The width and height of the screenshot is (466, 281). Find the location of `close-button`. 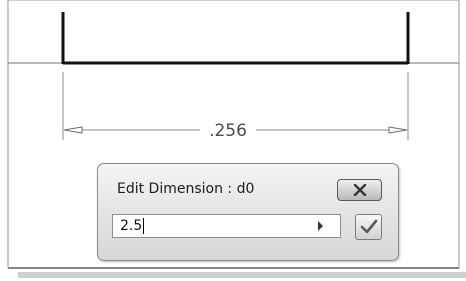

close-button is located at coordinates (359, 190).